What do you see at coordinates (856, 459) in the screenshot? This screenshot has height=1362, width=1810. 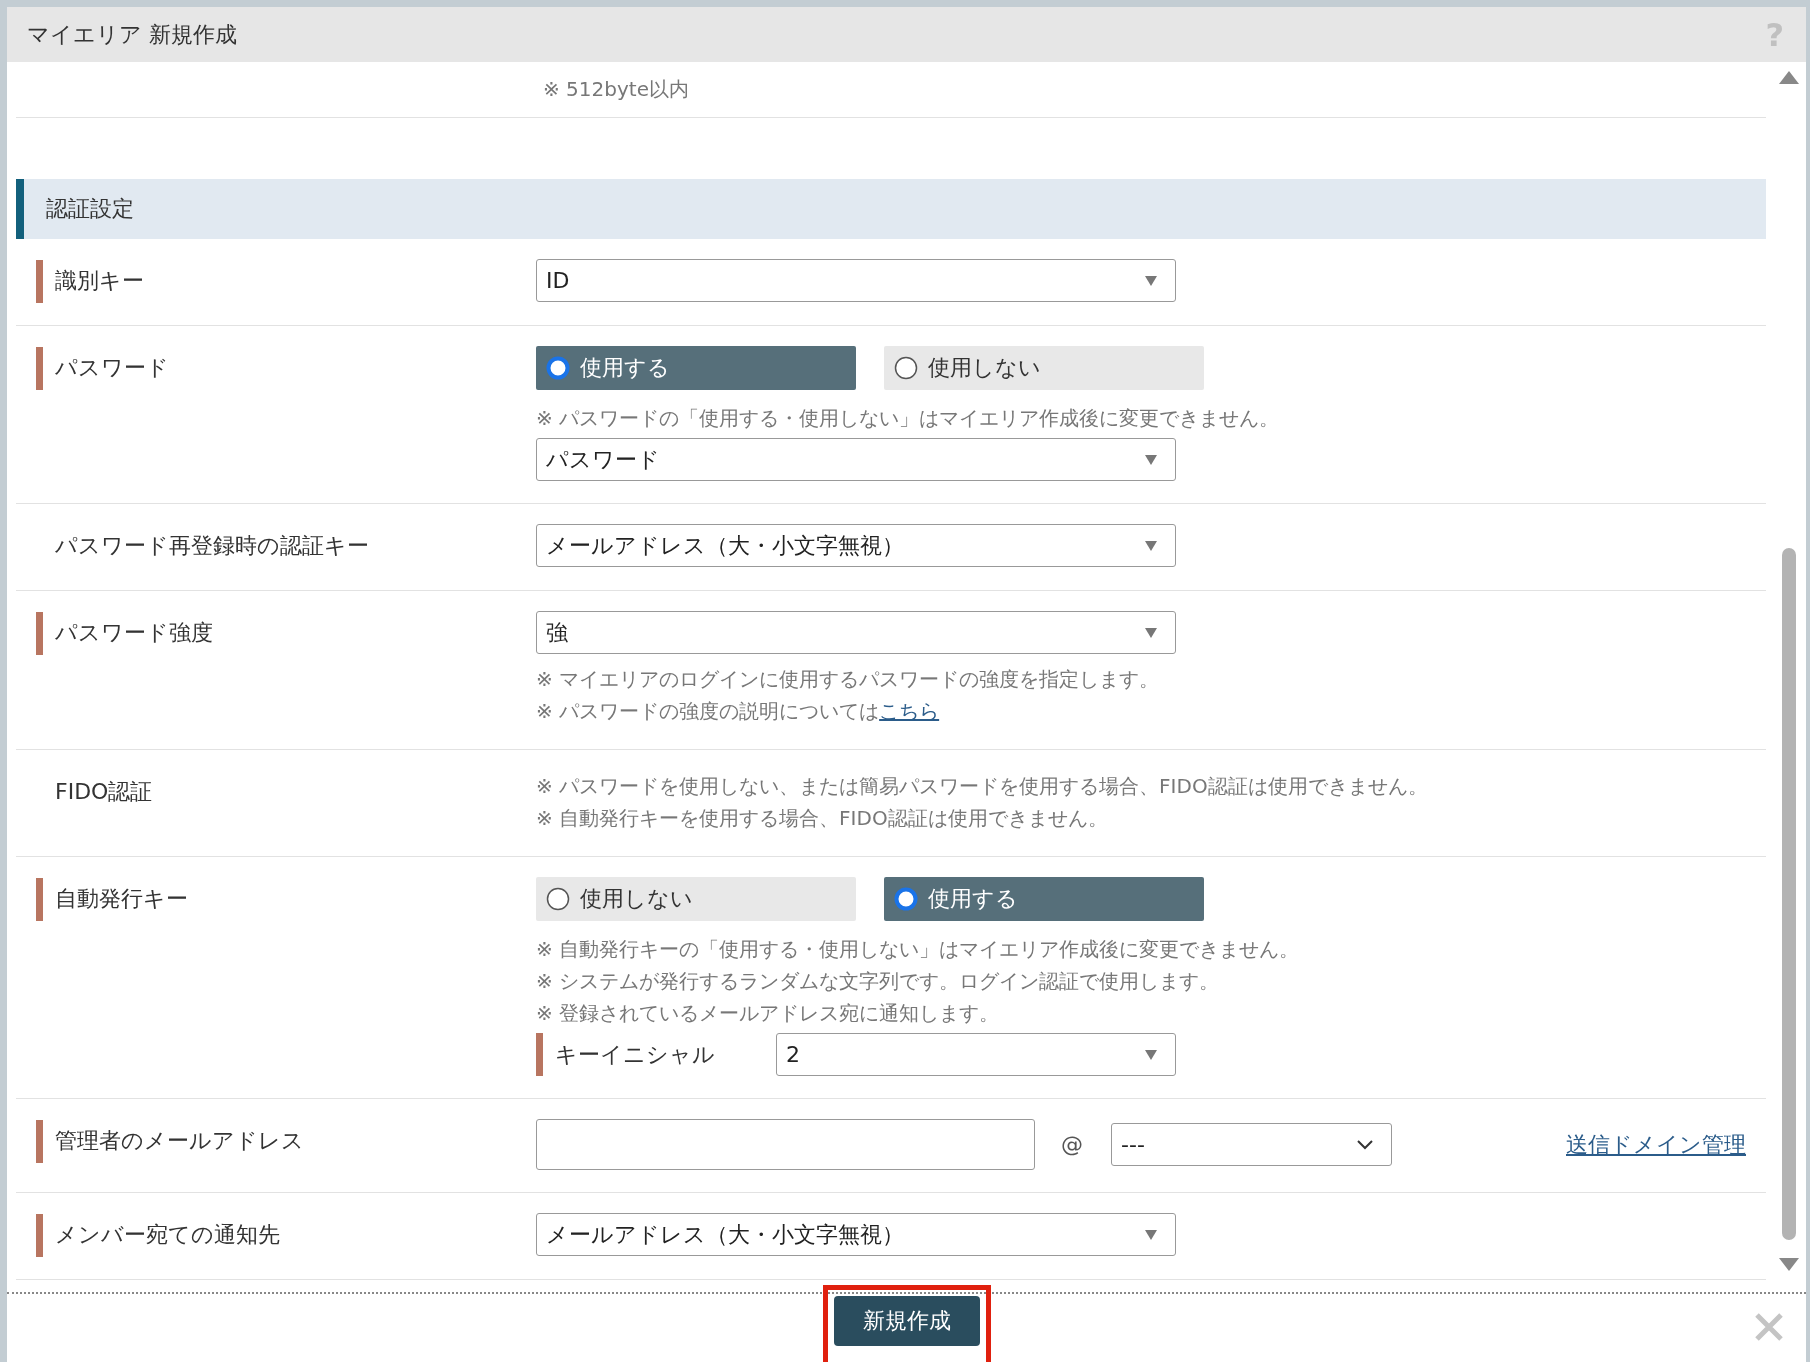 I see `dropdown: パスワード` at bounding box center [856, 459].